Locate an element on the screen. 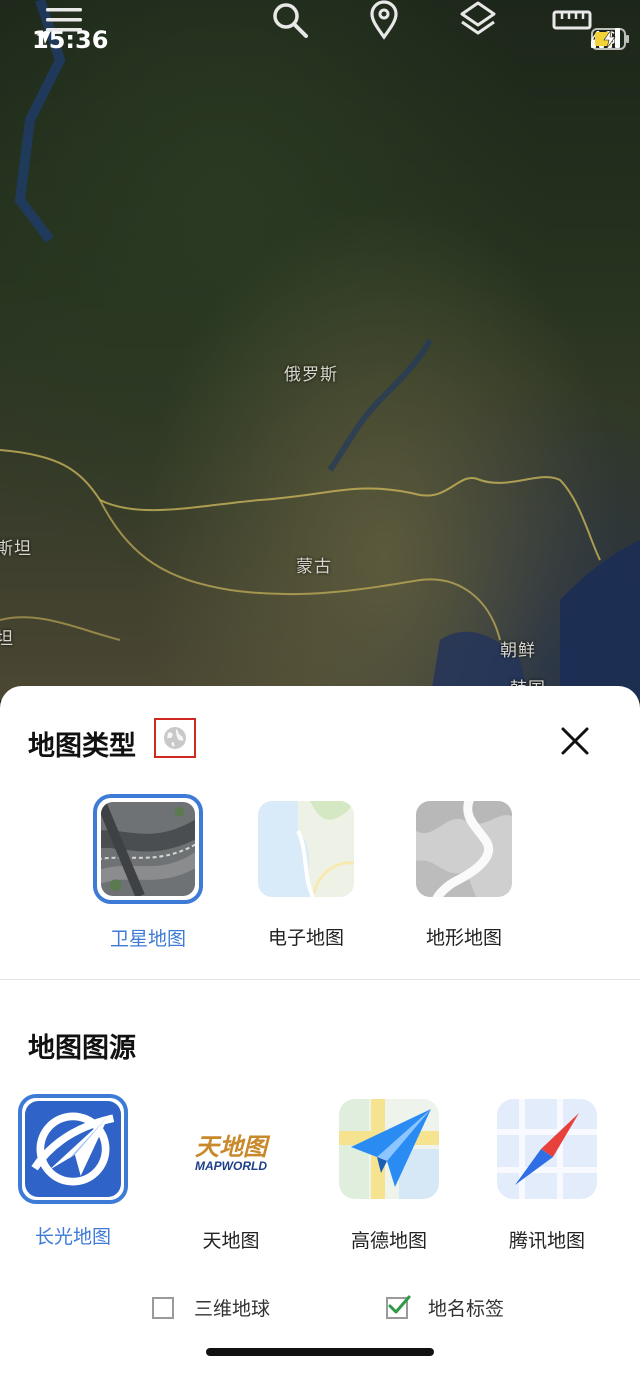 The width and height of the screenshot is (640, 1385). place-labels-checkbox is located at coordinates (398, 1307).